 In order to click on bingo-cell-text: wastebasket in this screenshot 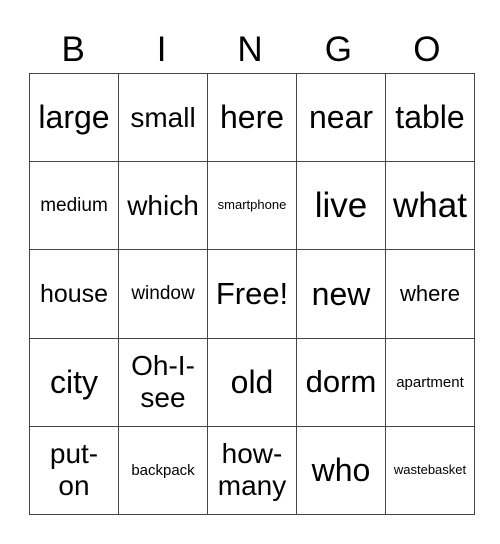, I will do `click(430, 469)`.